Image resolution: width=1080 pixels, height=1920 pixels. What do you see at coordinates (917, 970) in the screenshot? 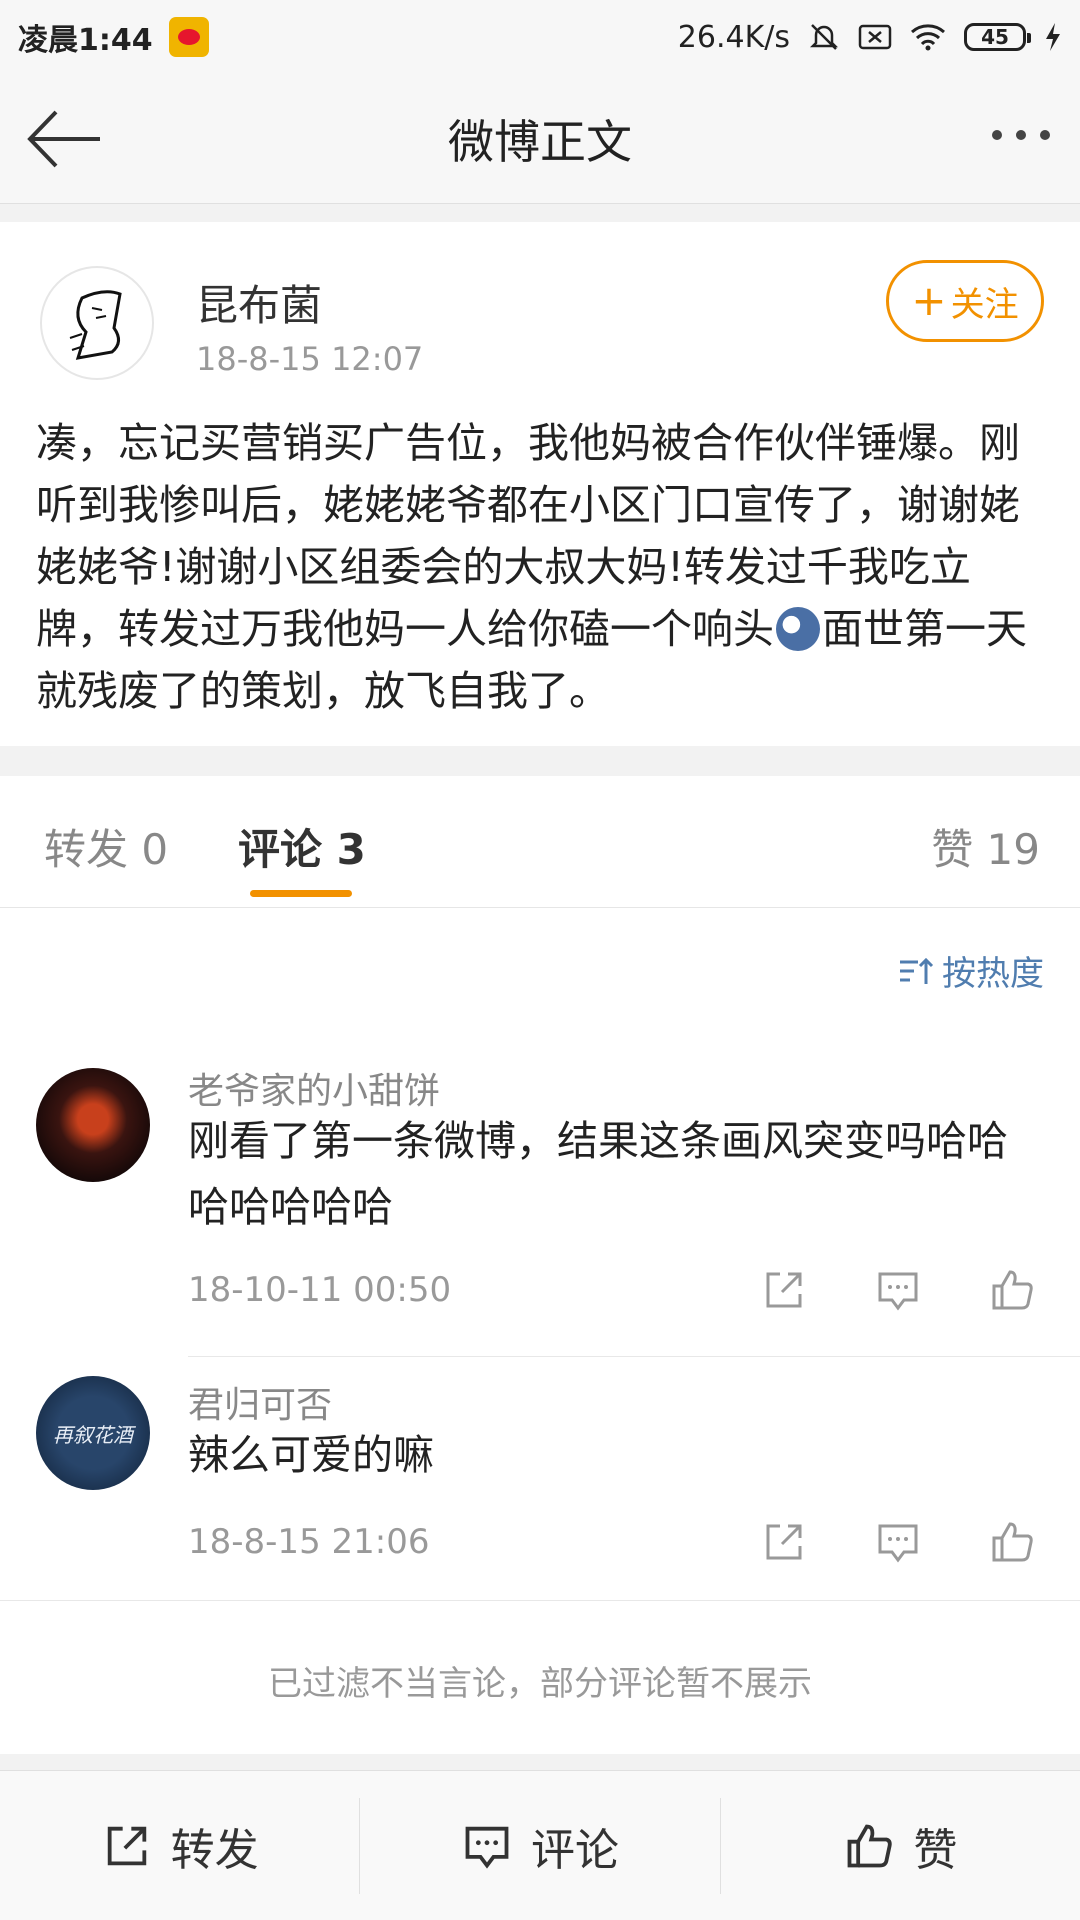
I see `sort-icon` at bounding box center [917, 970].